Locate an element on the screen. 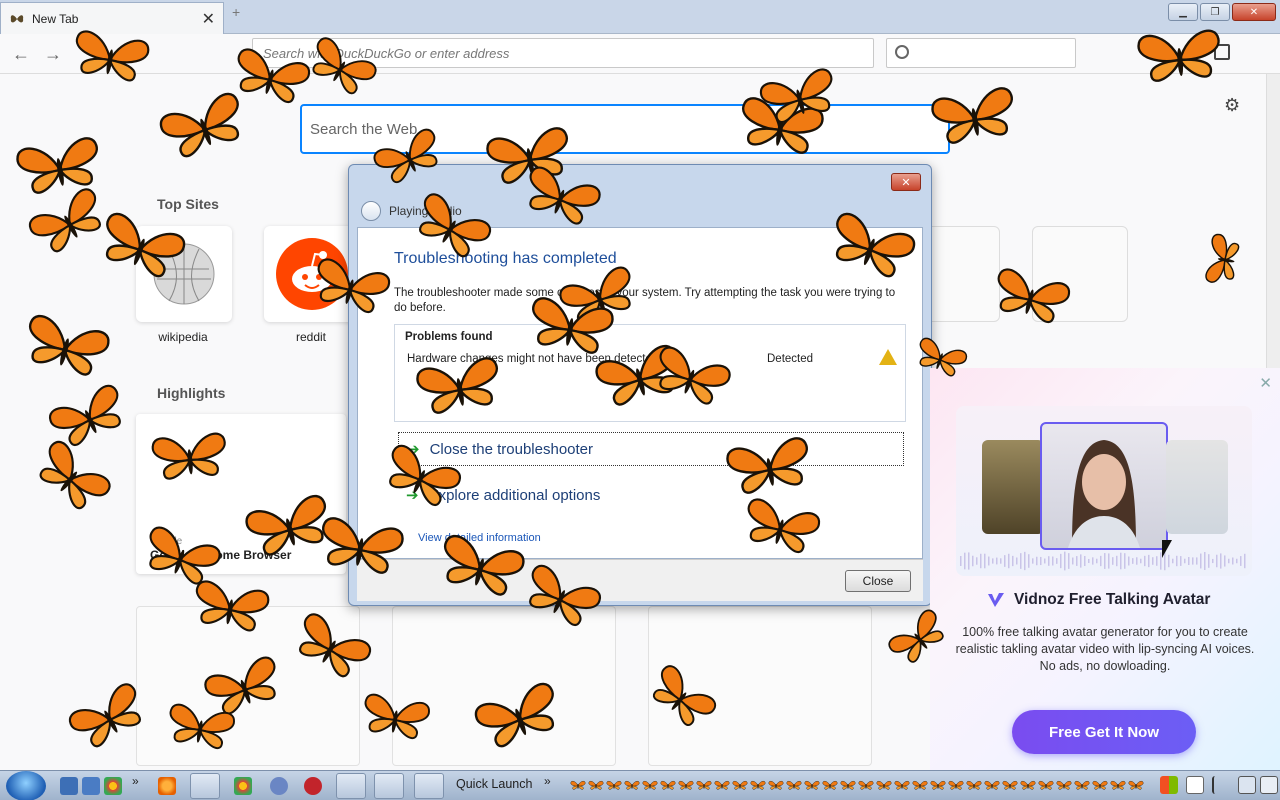 Image resolution: width=1280 pixels, height=800 pixels. network-icon is located at coordinates (1247, 785).